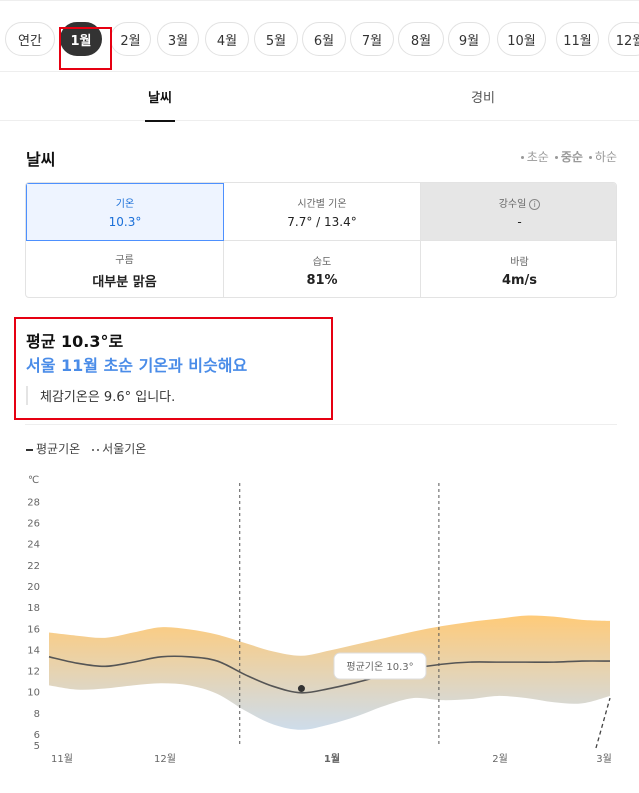  I want to click on legend-seoul-swatch, so click(96, 449).